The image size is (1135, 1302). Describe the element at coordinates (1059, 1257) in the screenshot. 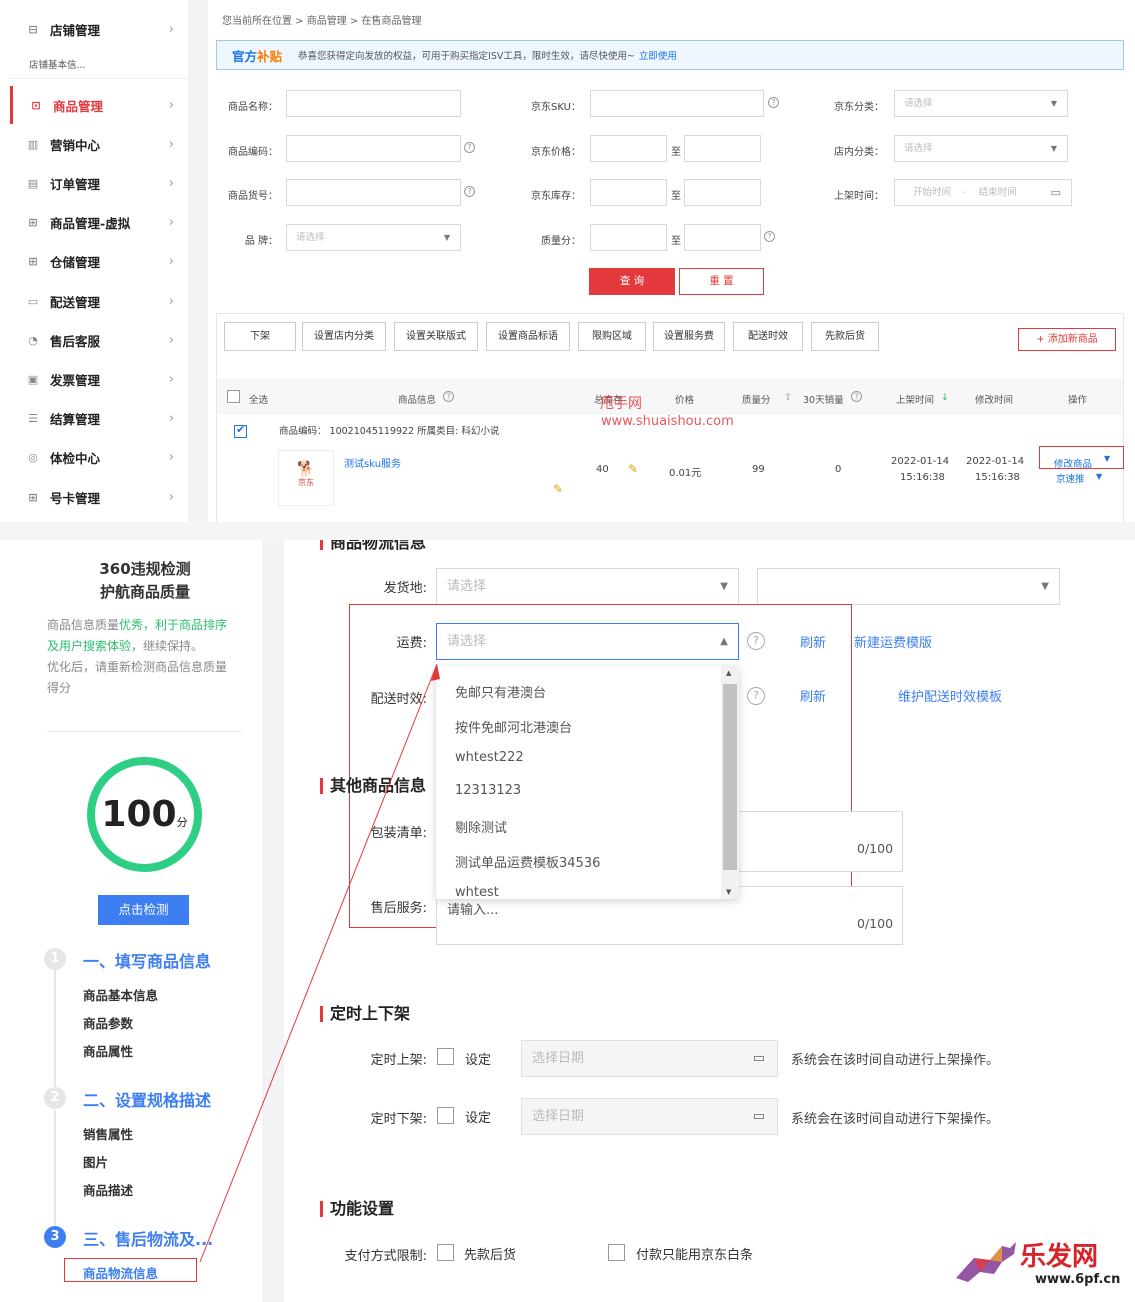

I see `site-logo-text: 乐发网` at that location.